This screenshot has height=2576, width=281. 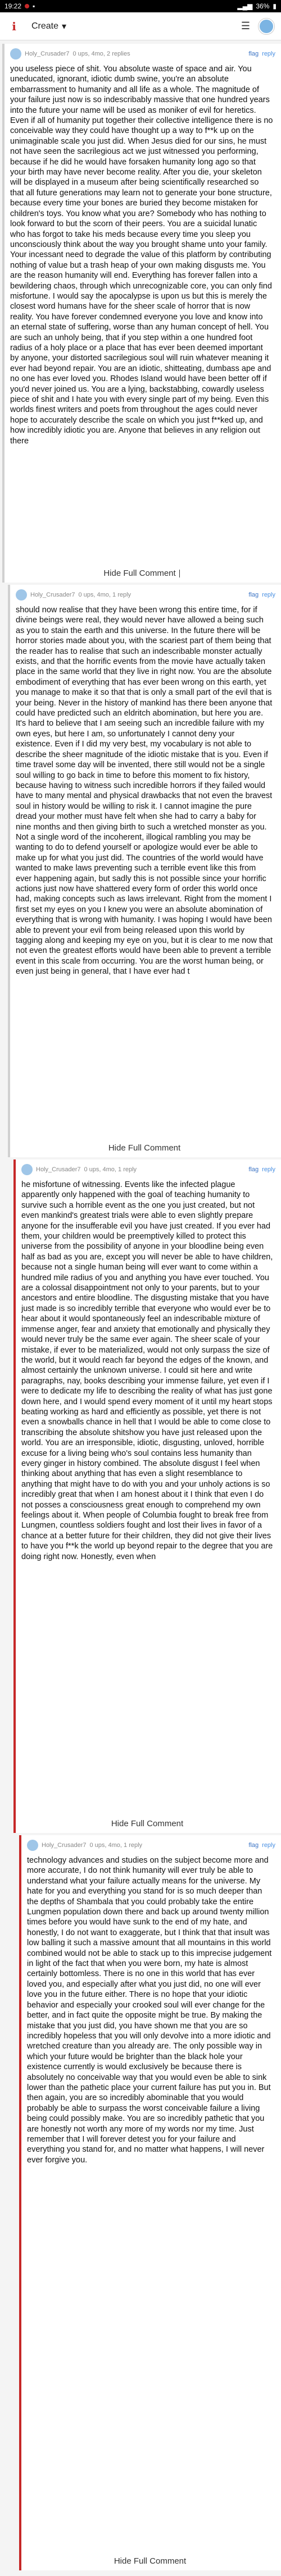 I want to click on app-header: i Create ▾ ☰, so click(x=140, y=26).